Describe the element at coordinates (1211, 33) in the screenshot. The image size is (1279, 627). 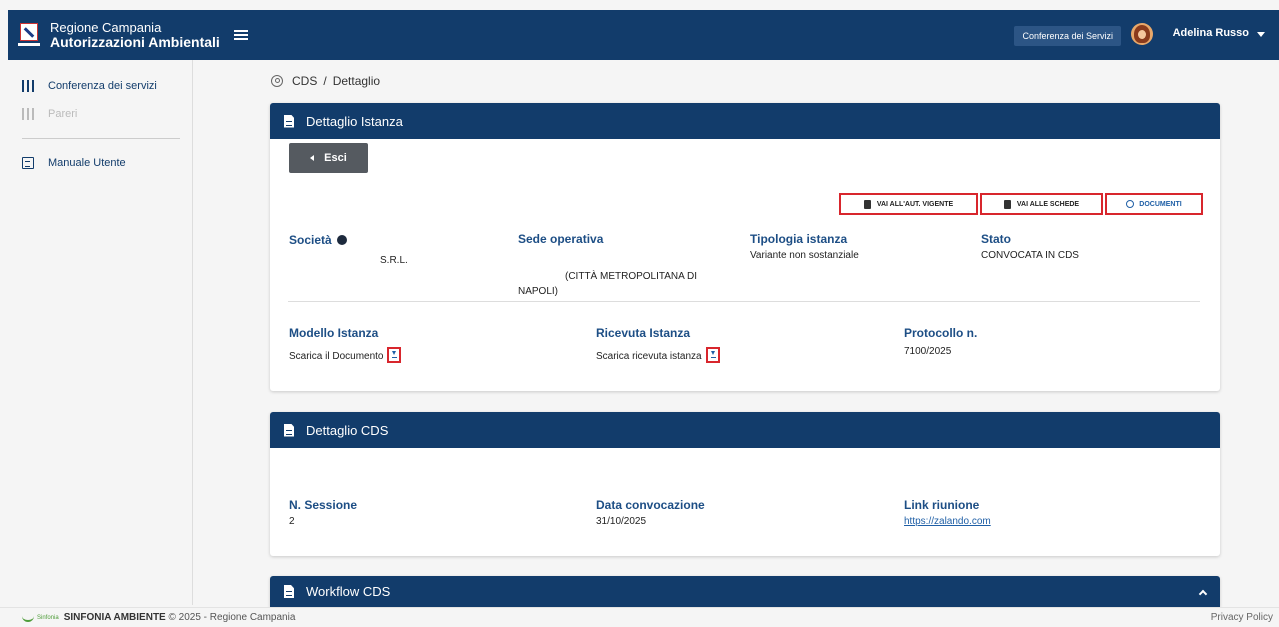
I see `user-name: Adelina Russo` at that location.